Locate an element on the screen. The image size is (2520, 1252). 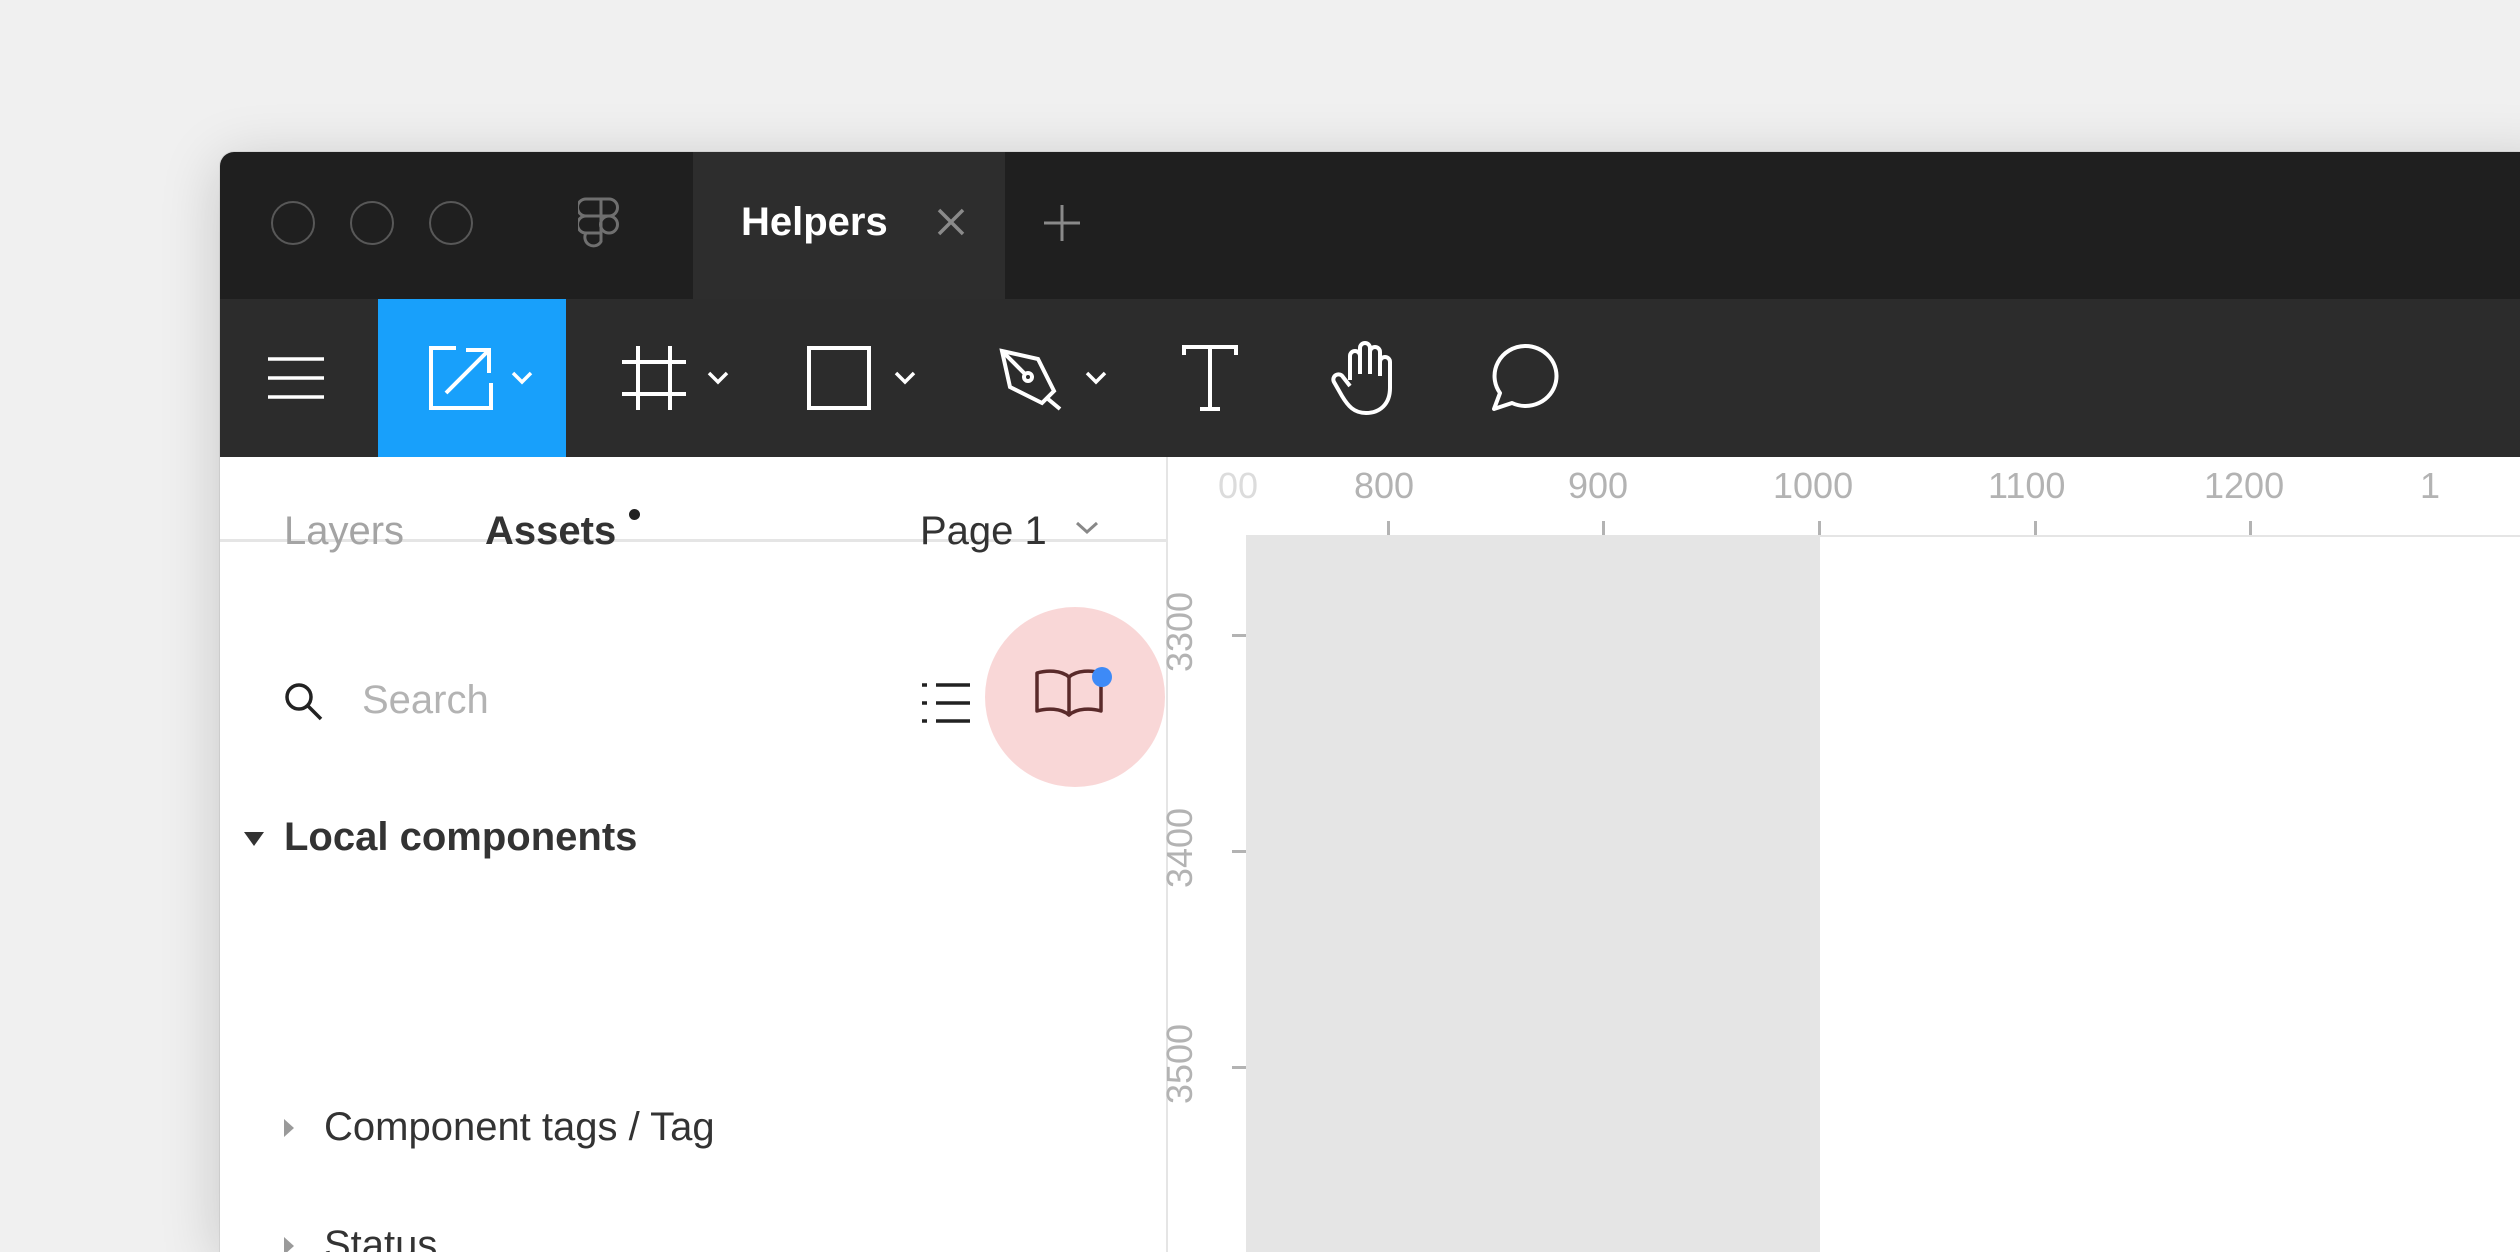
caret-down-icon is located at coordinates (254, 841).